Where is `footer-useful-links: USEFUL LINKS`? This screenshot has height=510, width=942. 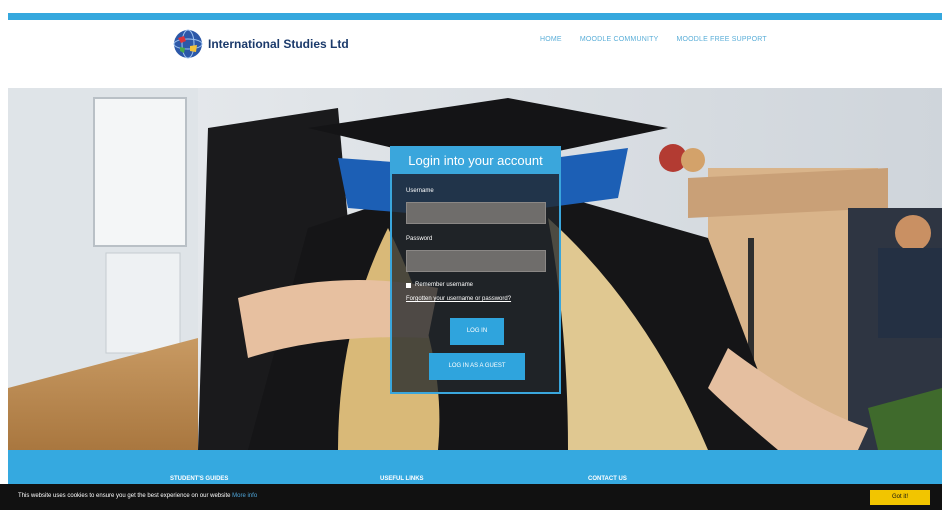
footer-useful-links: USEFUL LINKS is located at coordinates (402, 479).